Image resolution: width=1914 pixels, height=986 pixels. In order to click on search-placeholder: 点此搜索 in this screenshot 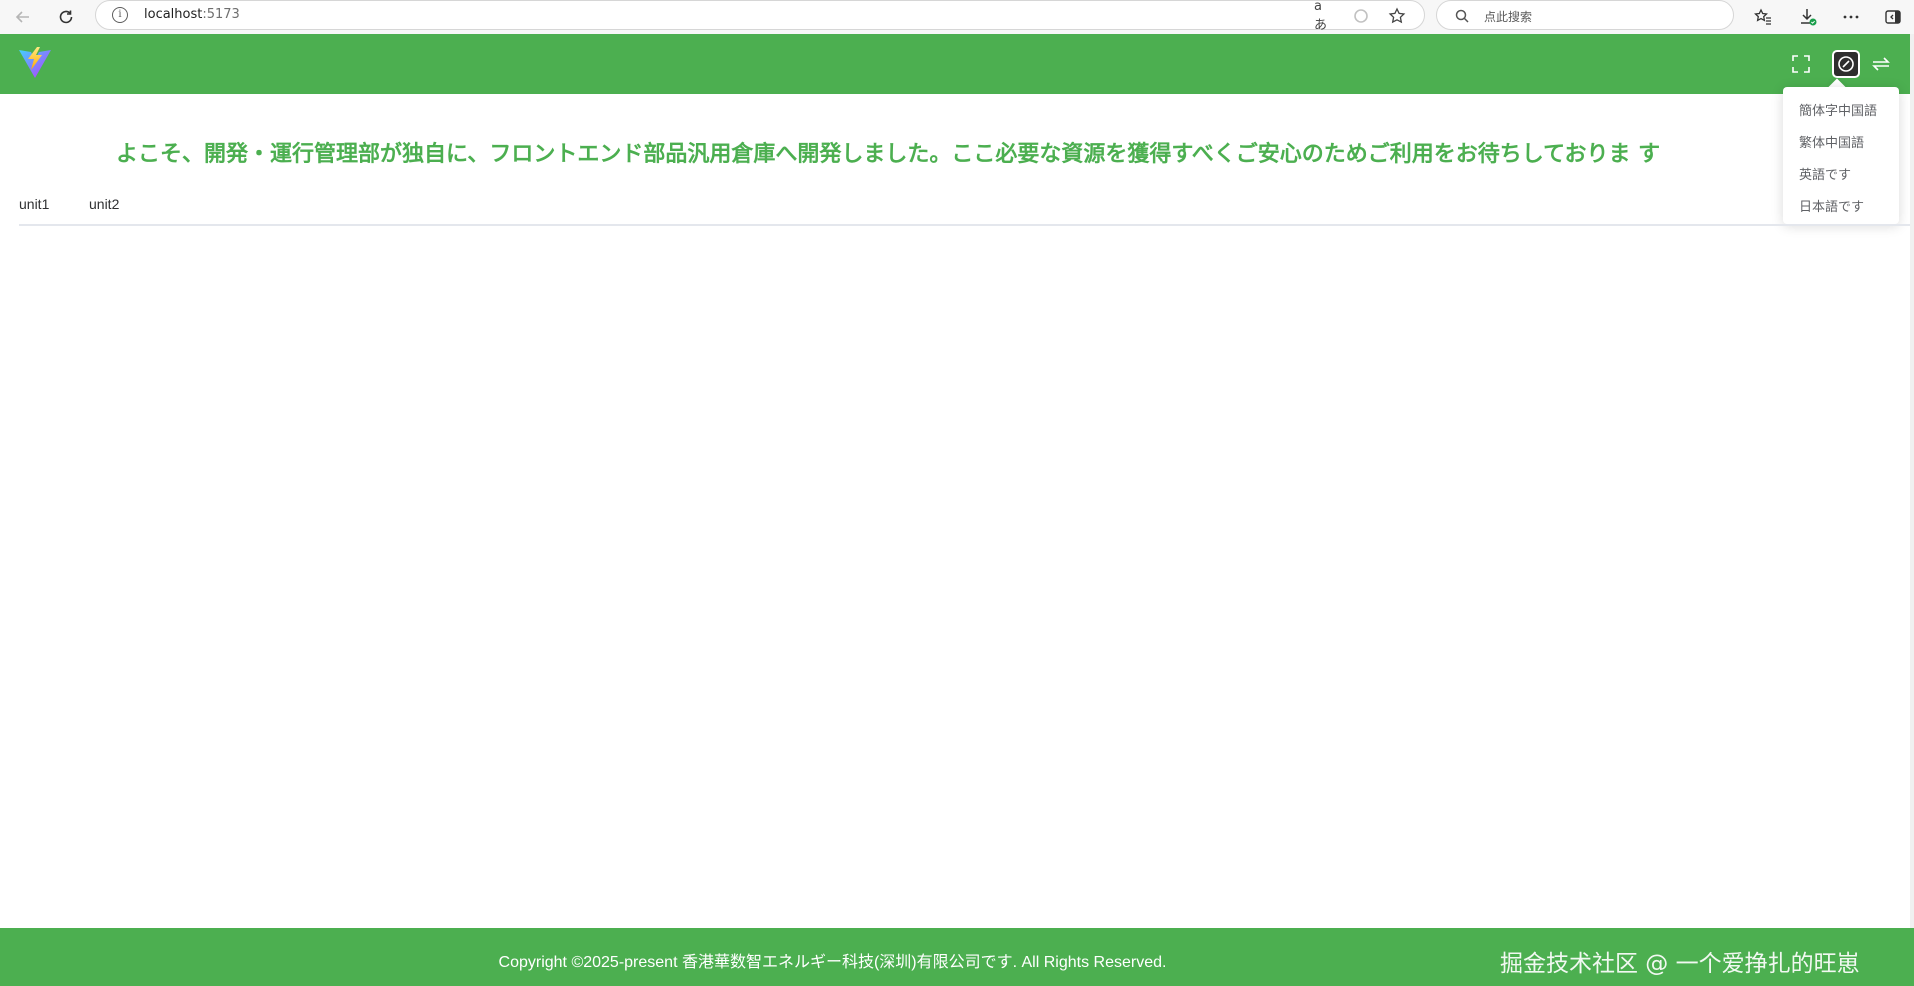, I will do `click(1508, 17)`.